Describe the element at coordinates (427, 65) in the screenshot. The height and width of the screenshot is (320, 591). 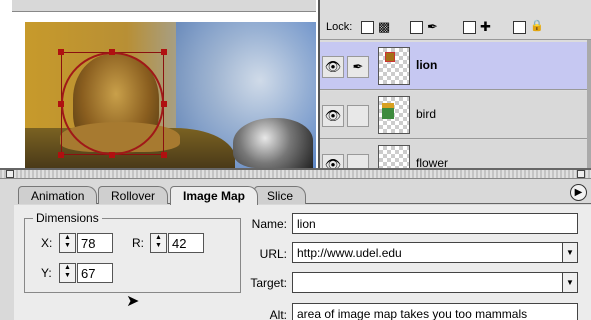
I see `layer-name: lion` at that location.